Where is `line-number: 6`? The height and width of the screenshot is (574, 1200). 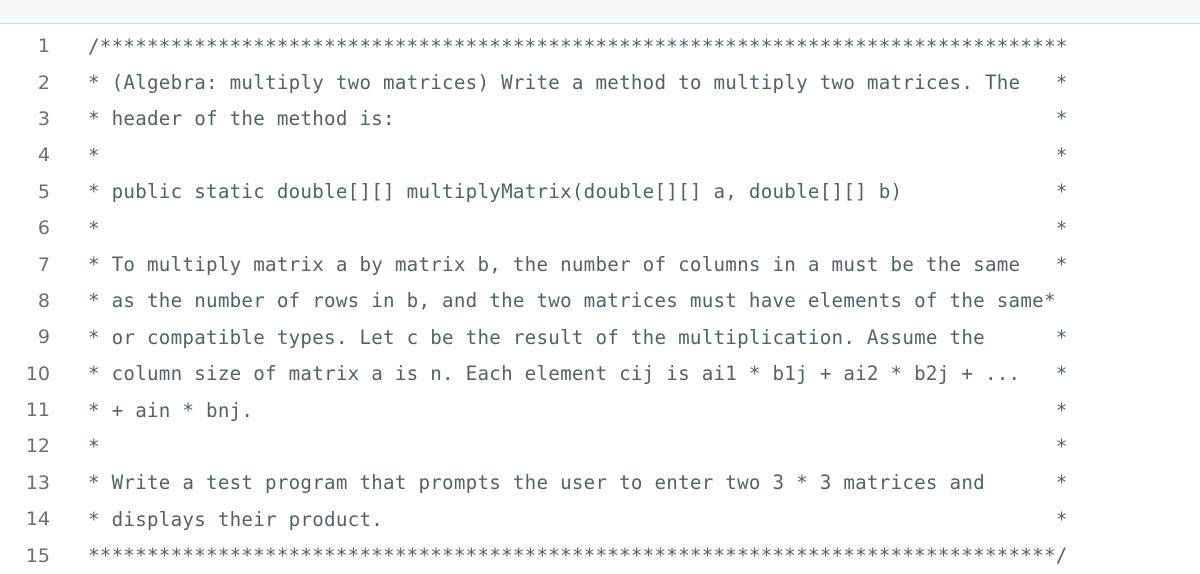
line-number: 6 is located at coordinates (25, 228).